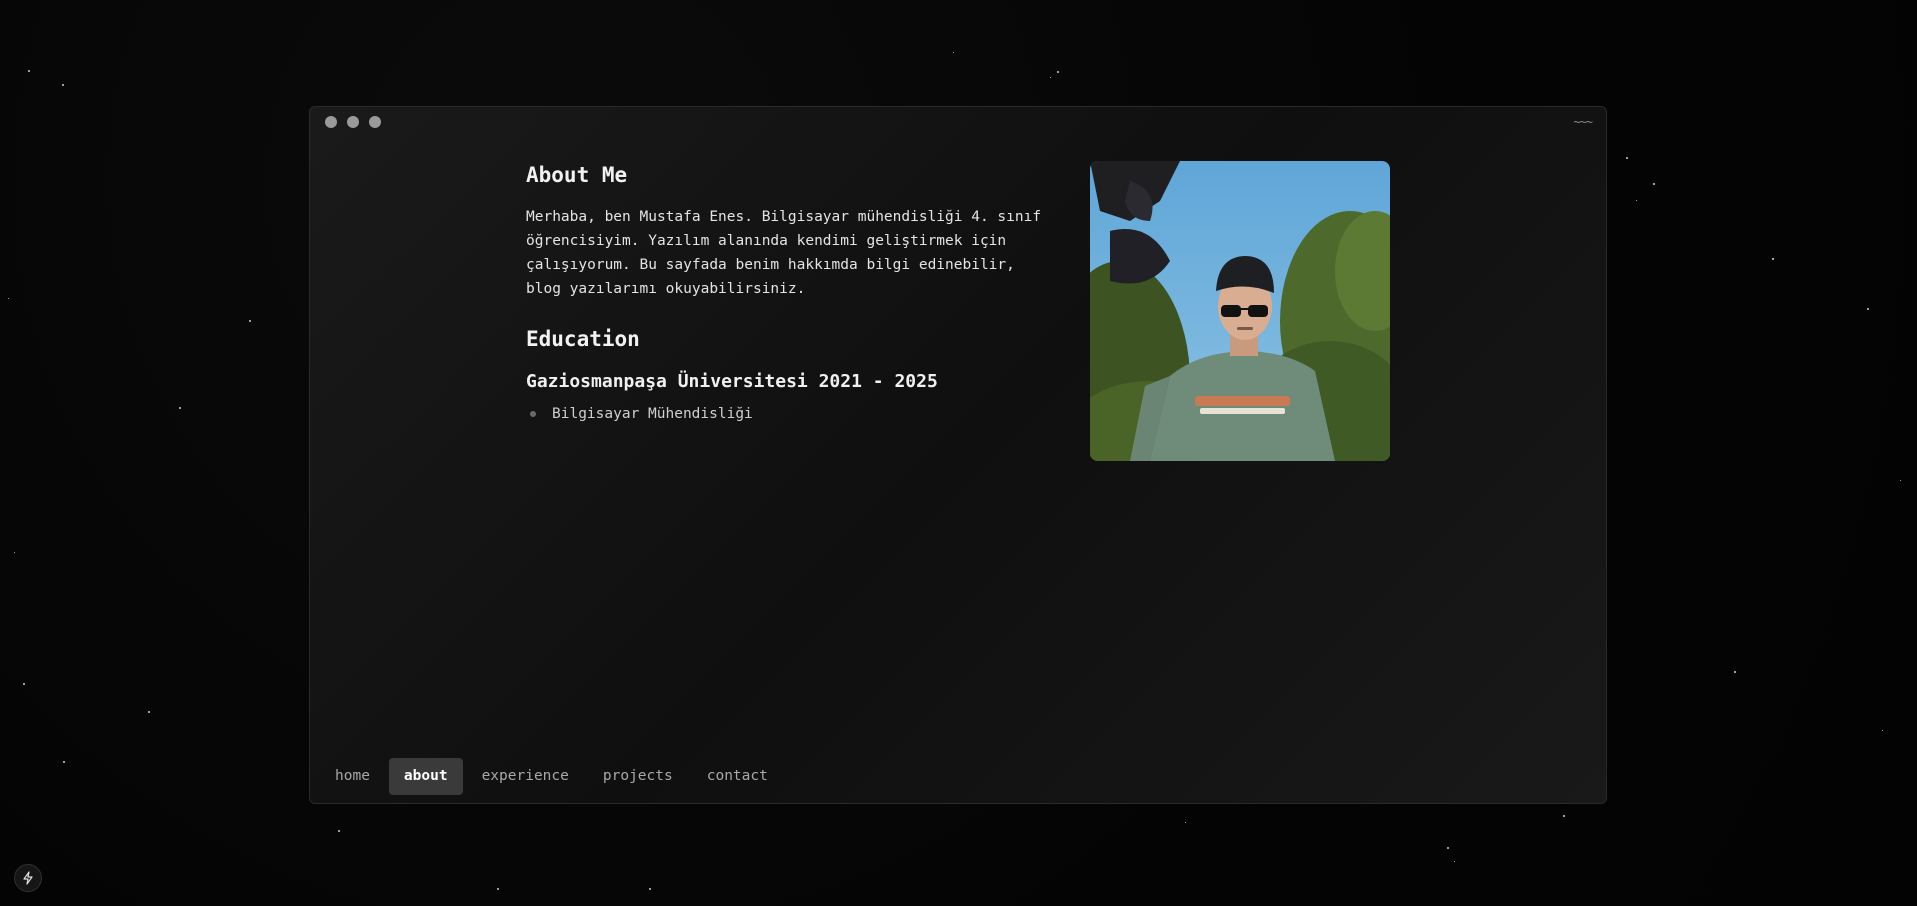  I want to click on nav-projects: projects, so click(638, 776).